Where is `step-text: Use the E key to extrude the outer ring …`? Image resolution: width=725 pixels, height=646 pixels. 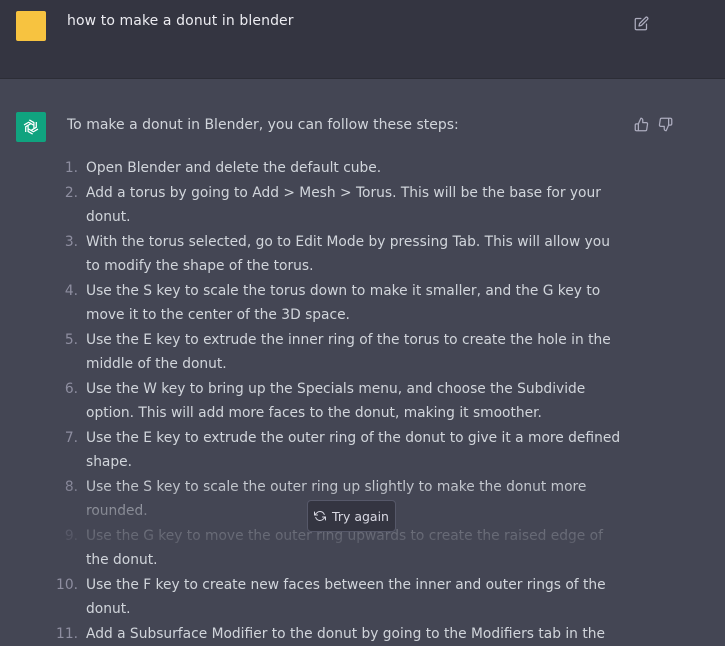
step-text: Use the E key to extrude the outer ring … is located at coordinates (353, 450).